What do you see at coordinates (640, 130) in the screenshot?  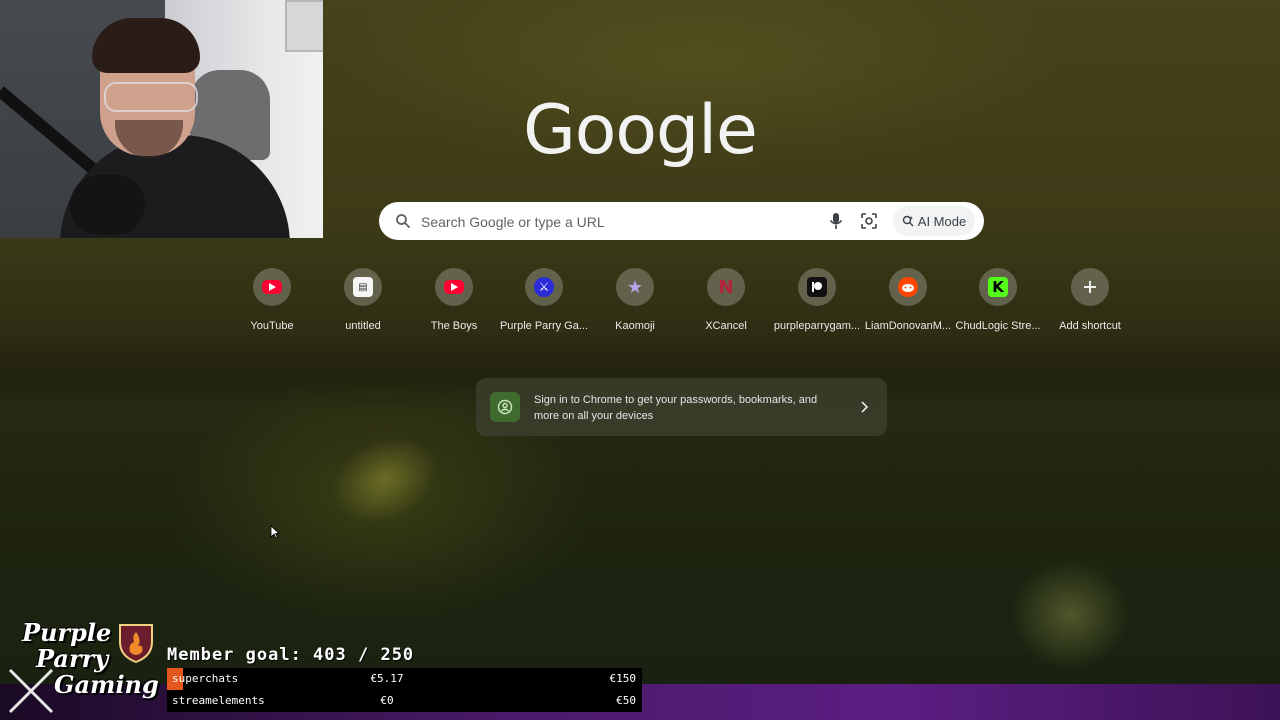 I see `google-logo: Google` at bounding box center [640, 130].